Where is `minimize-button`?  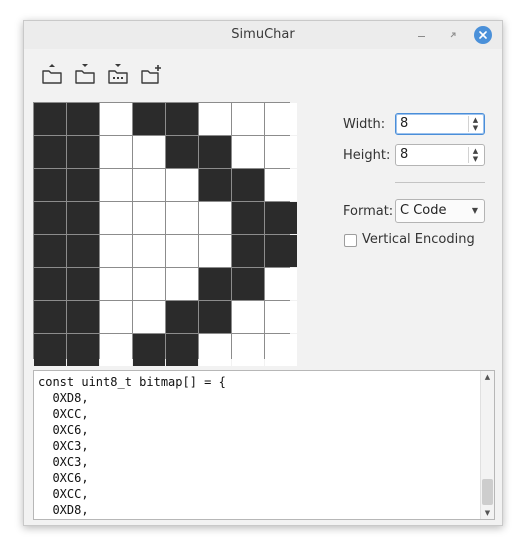 minimize-button is located at coordinates (421, 35).